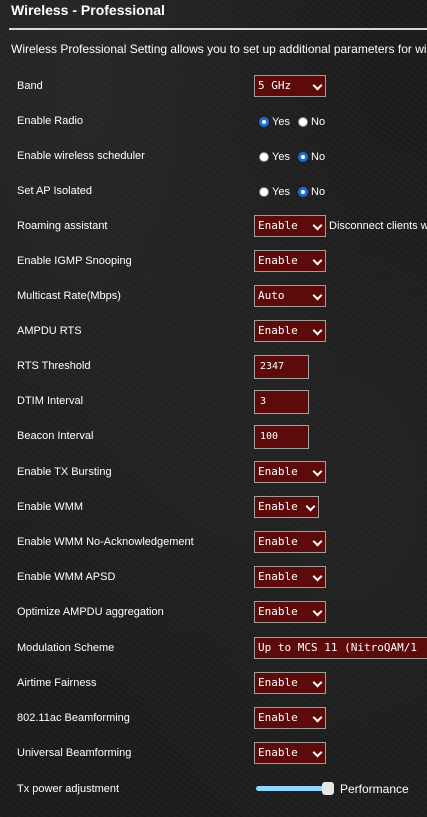  I want to click on modulation-scheme-label: Modulation Scheme, so click(66, 648).